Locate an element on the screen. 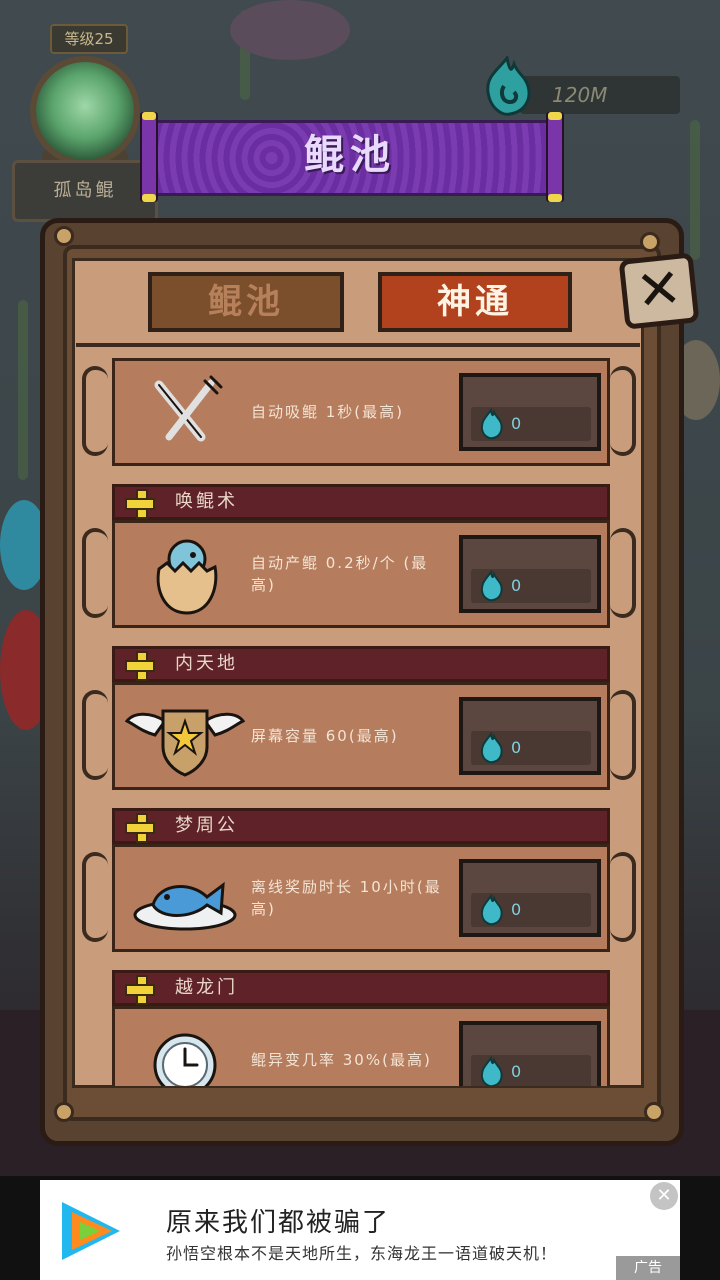 This screenshot has width=720, height=1280. ability-name: 越龙门 is located at coordinates (206, 987).